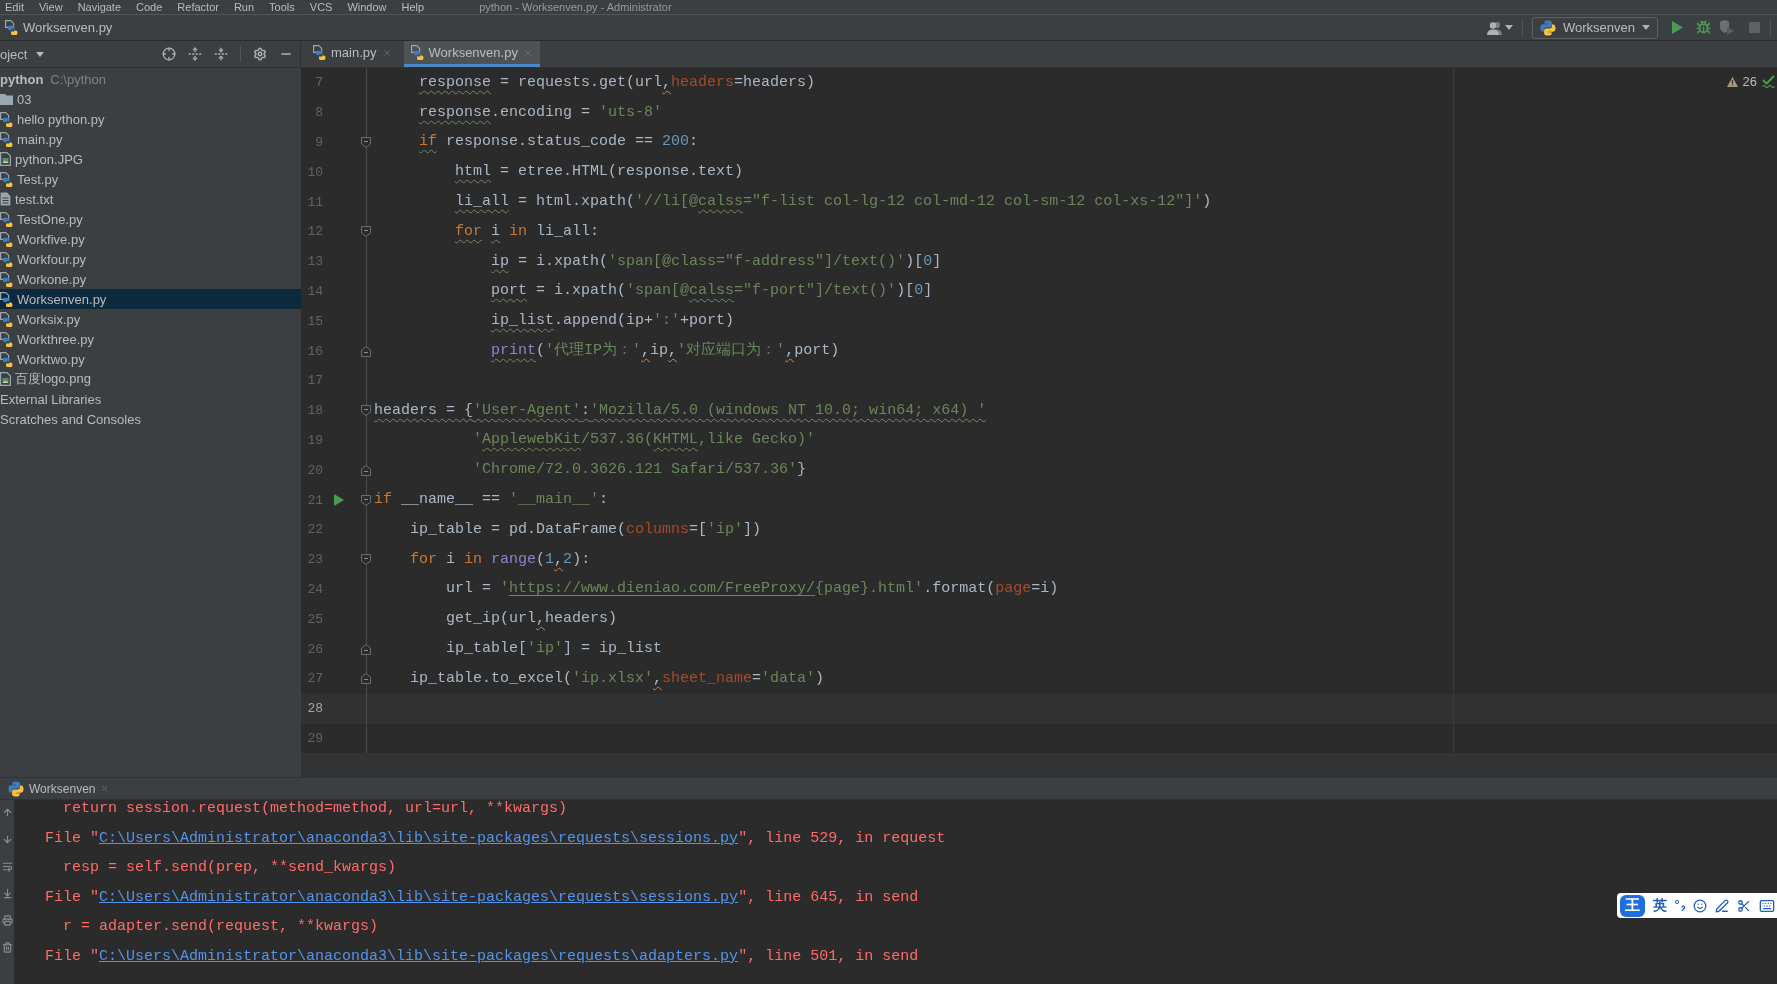 This screenshot has height=984, width=1777. What do you see at coordinates (282, 7) in the screenshot?
I see `menu-item: Tools` at bounding box center [282, 7].